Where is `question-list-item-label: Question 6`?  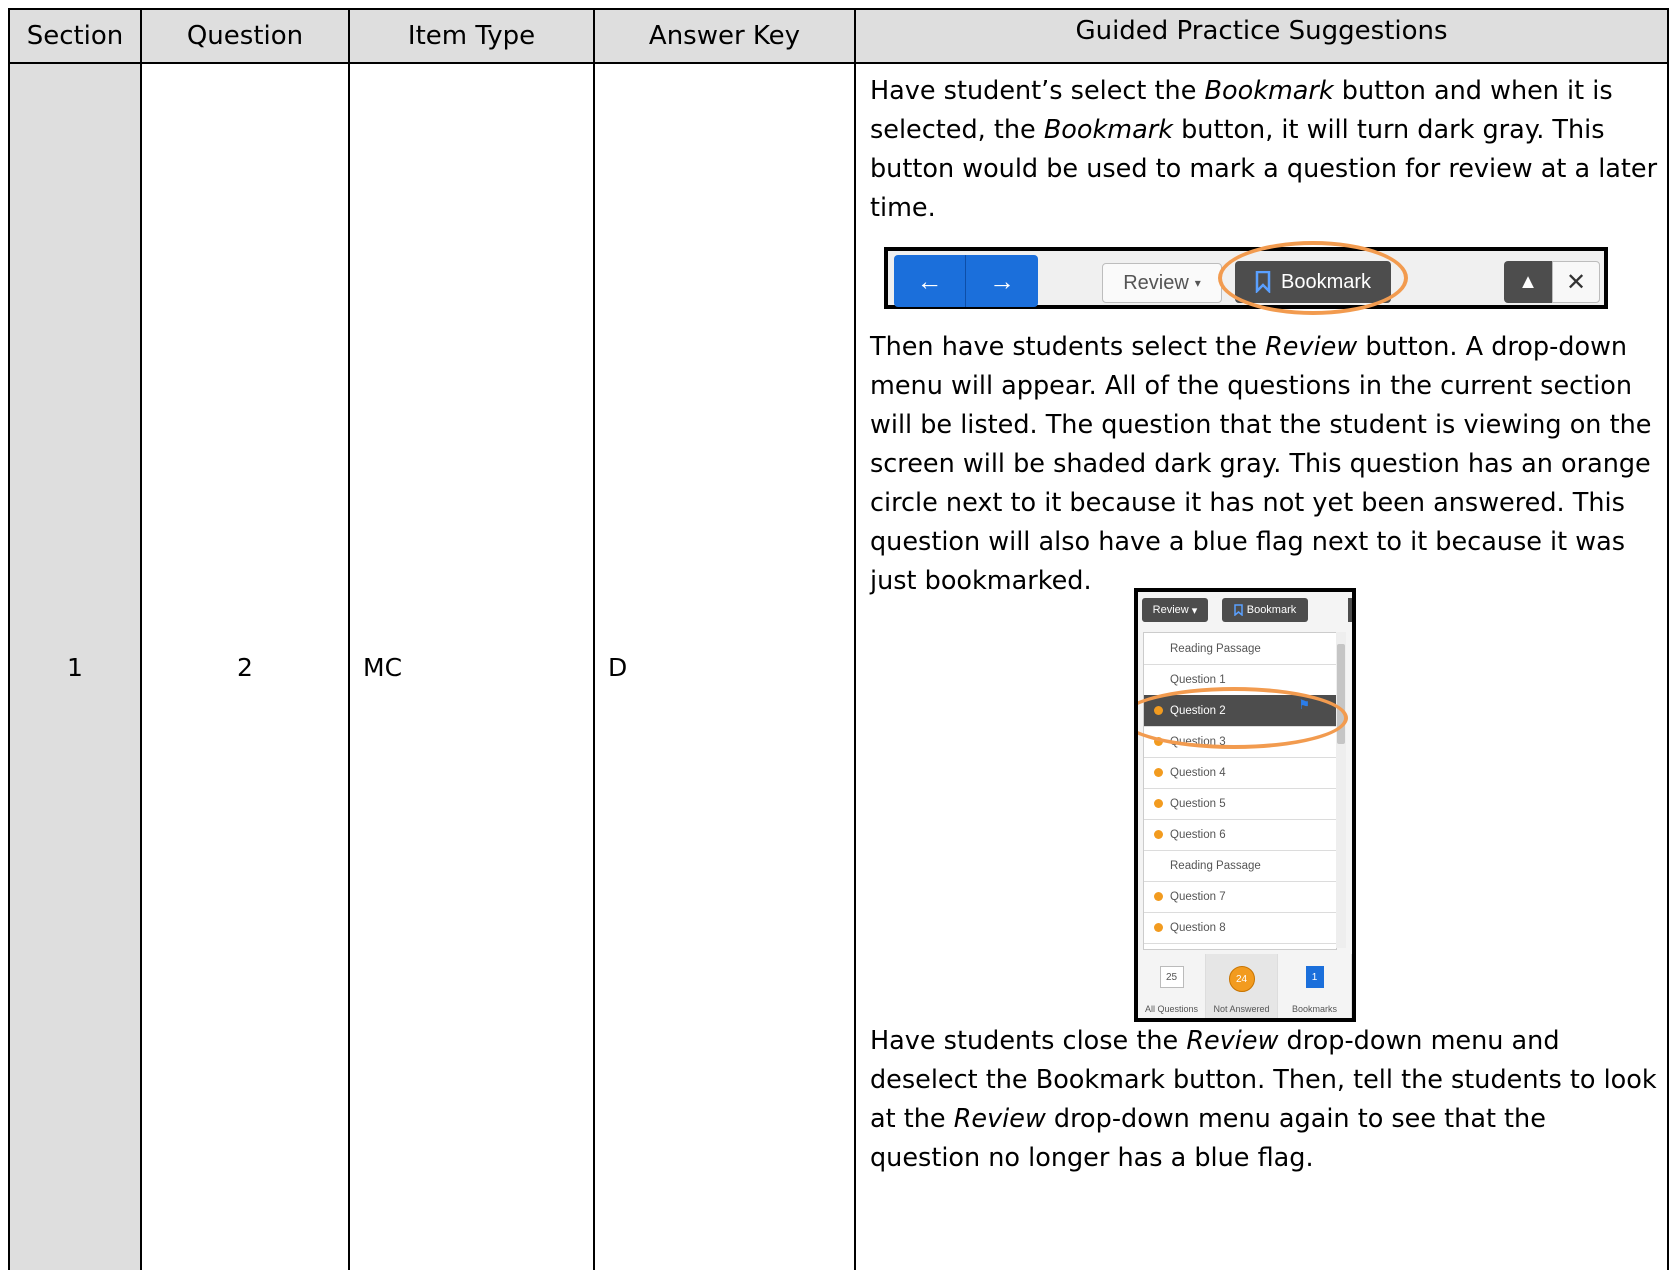 question-list-item-label: Question 6 is located at coordinates (1198, 834).